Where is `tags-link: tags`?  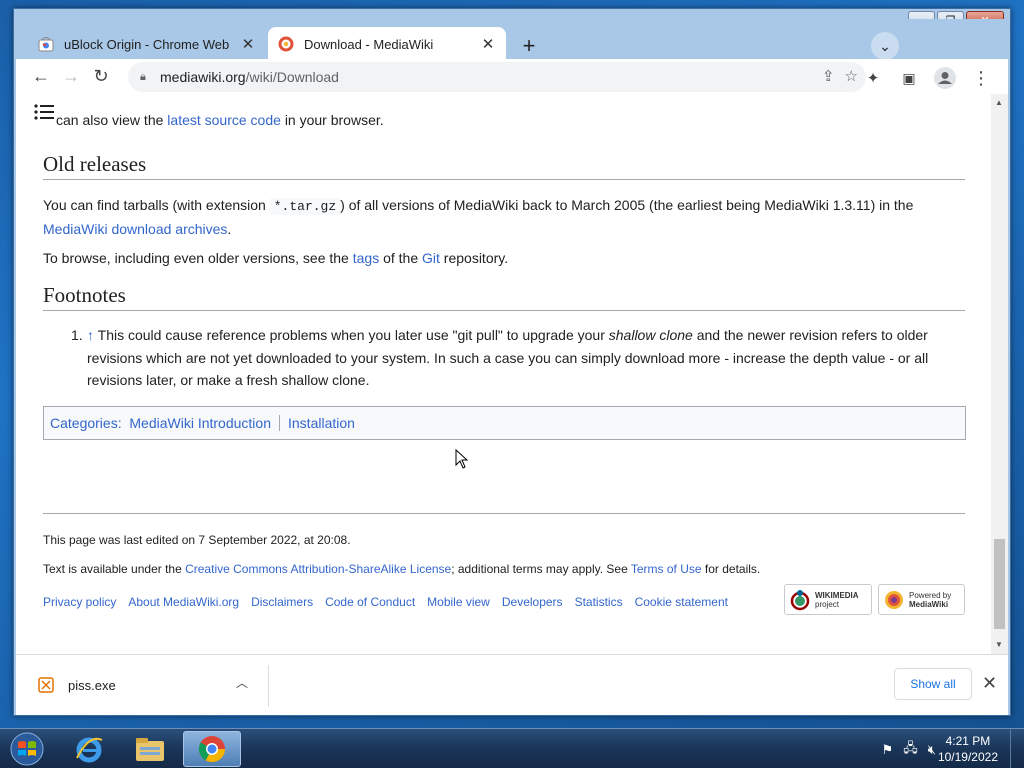
tags-link: tags is located at coordinates (366, 258).